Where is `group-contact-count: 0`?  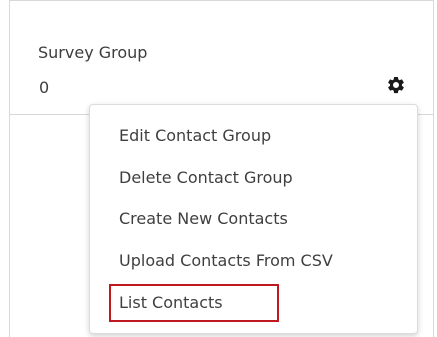
group-contact-count: 0 is located at coordinates (44, 87).